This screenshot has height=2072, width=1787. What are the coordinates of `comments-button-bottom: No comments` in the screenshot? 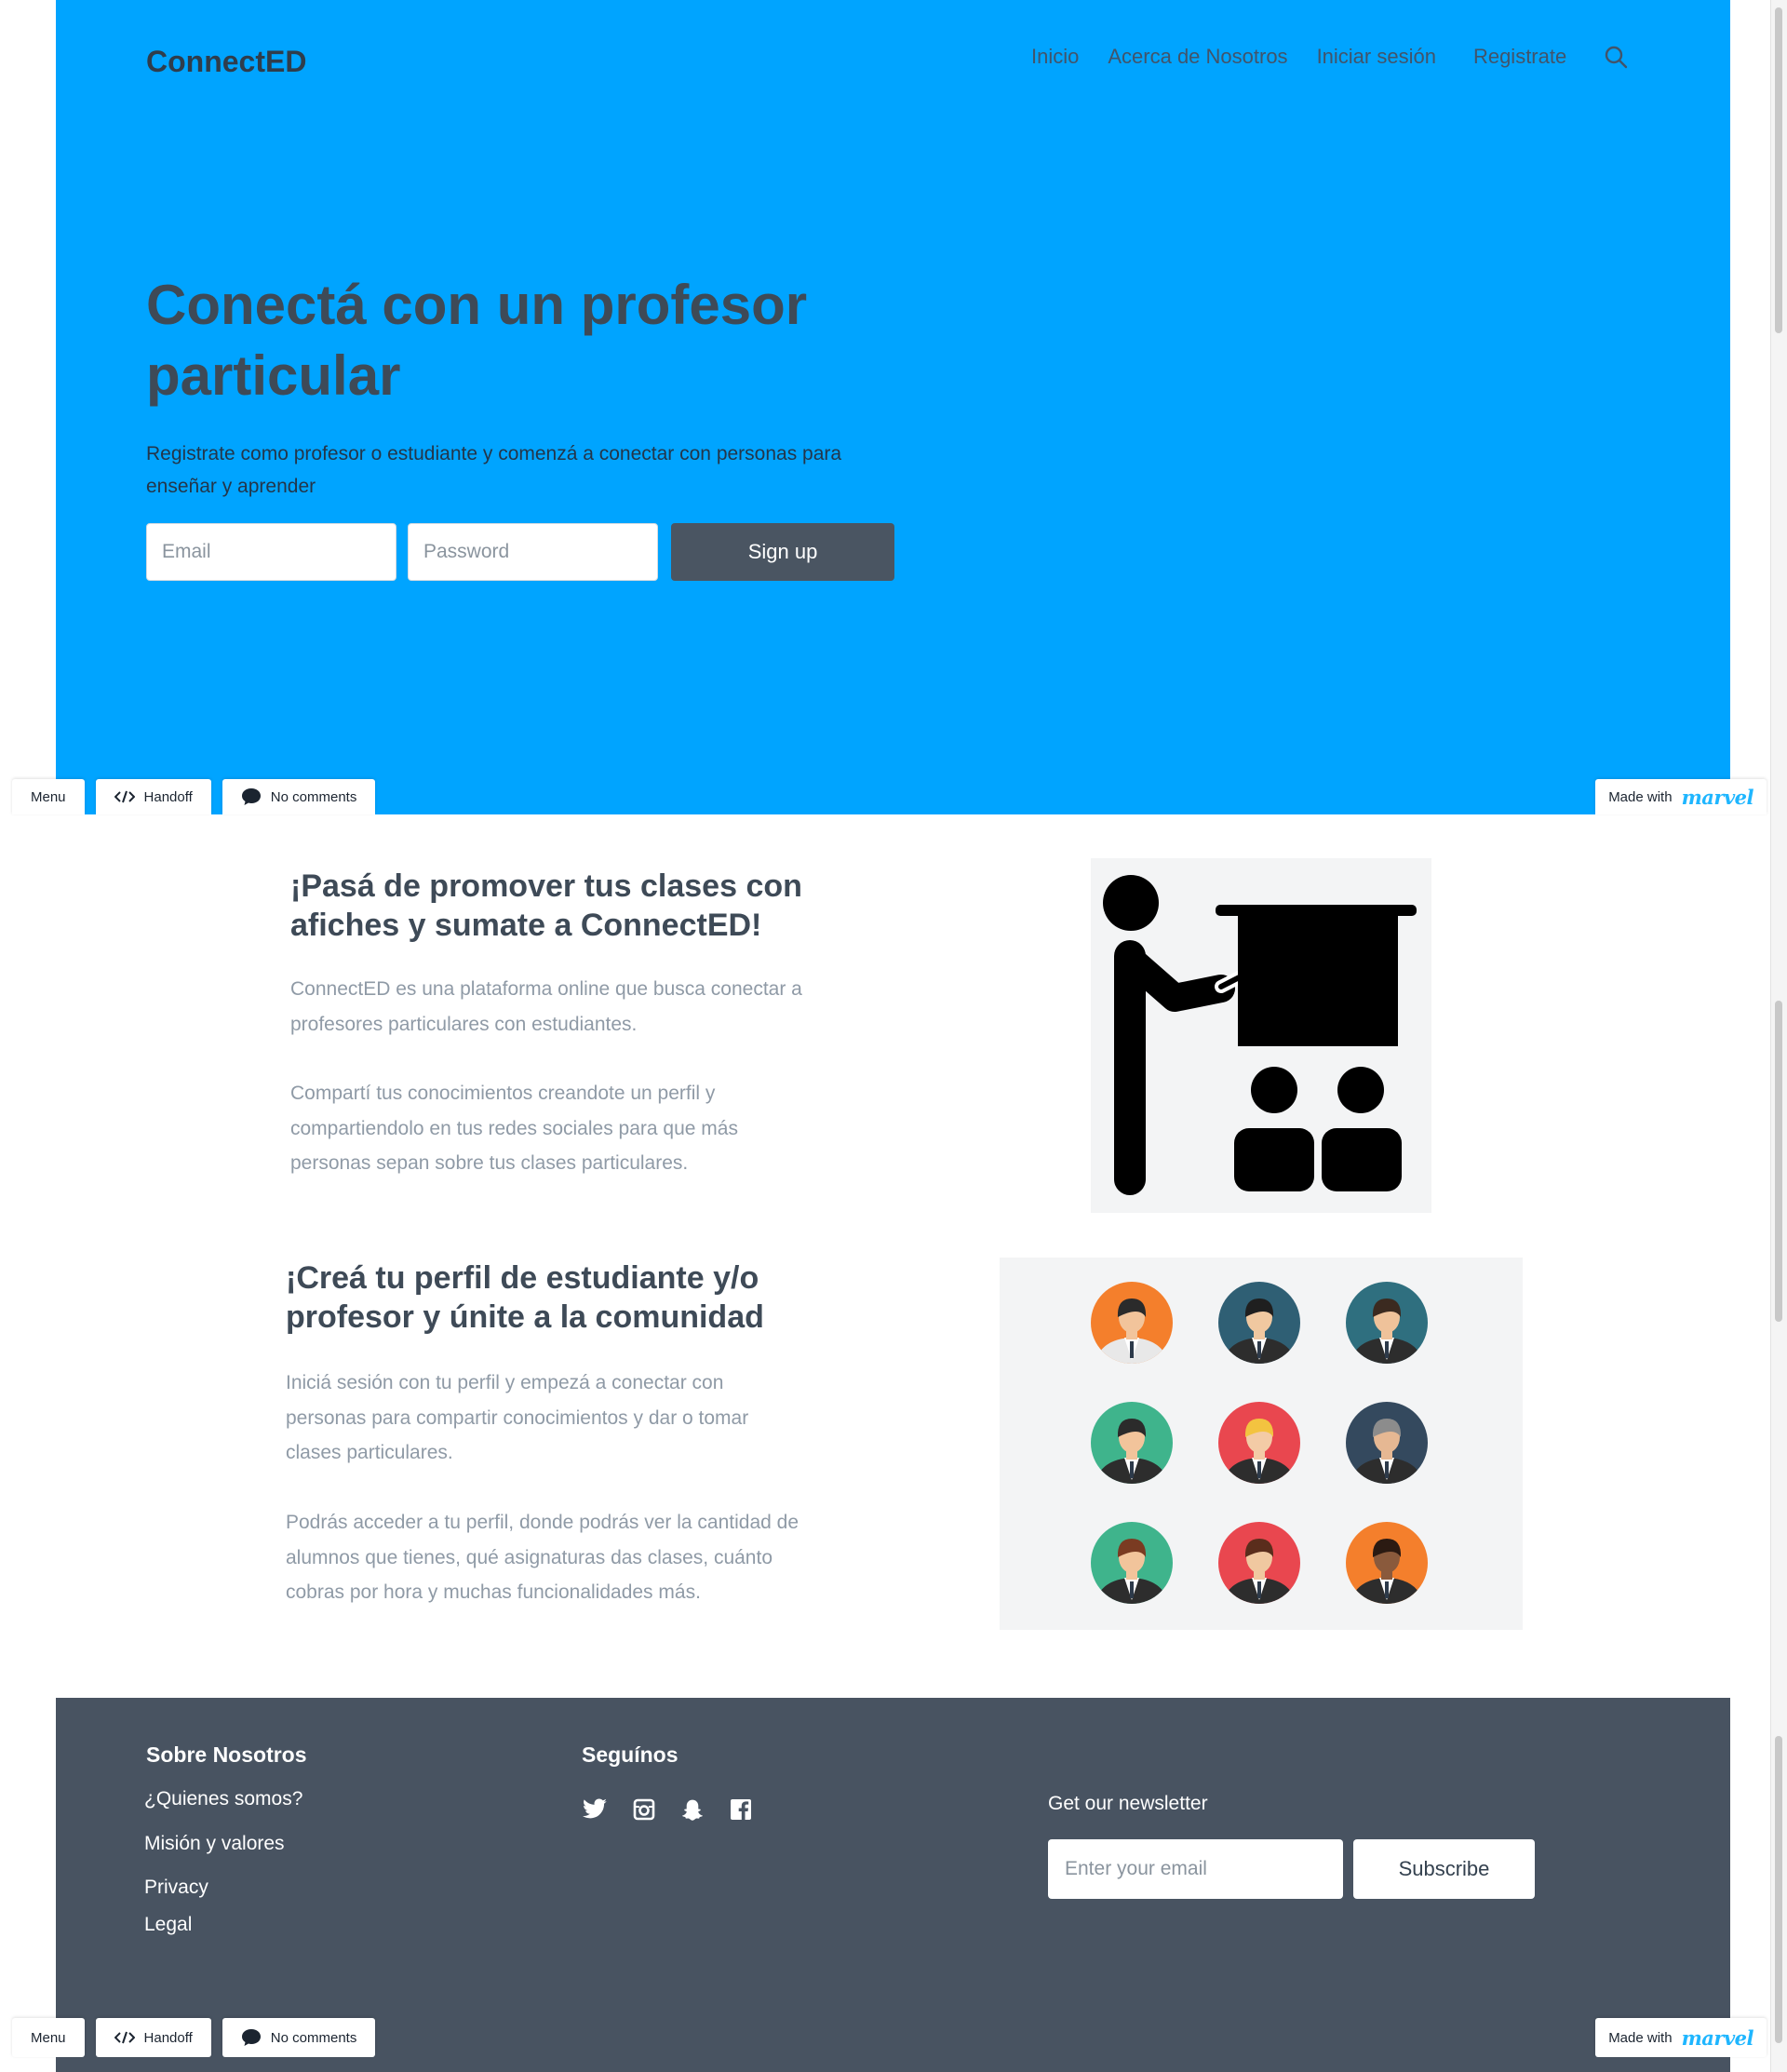 It's located at (299, 2037).